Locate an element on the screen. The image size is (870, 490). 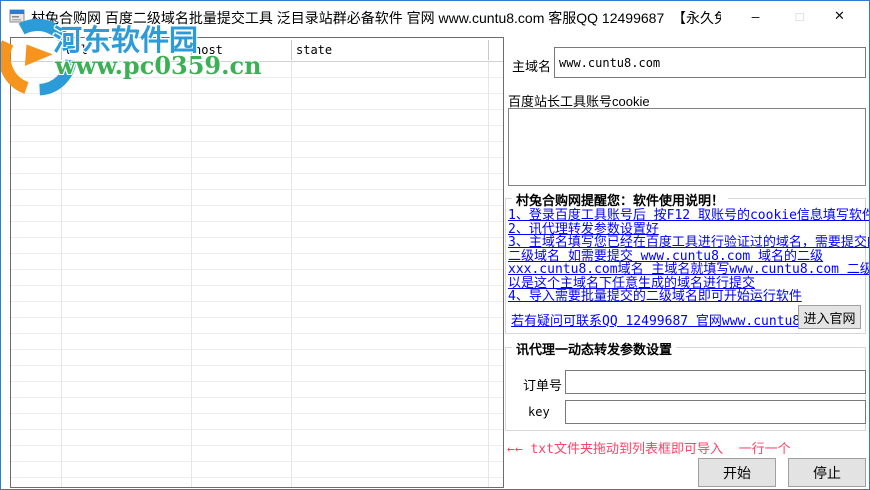
maximize-button: □ is located at coordinates (799, 16).